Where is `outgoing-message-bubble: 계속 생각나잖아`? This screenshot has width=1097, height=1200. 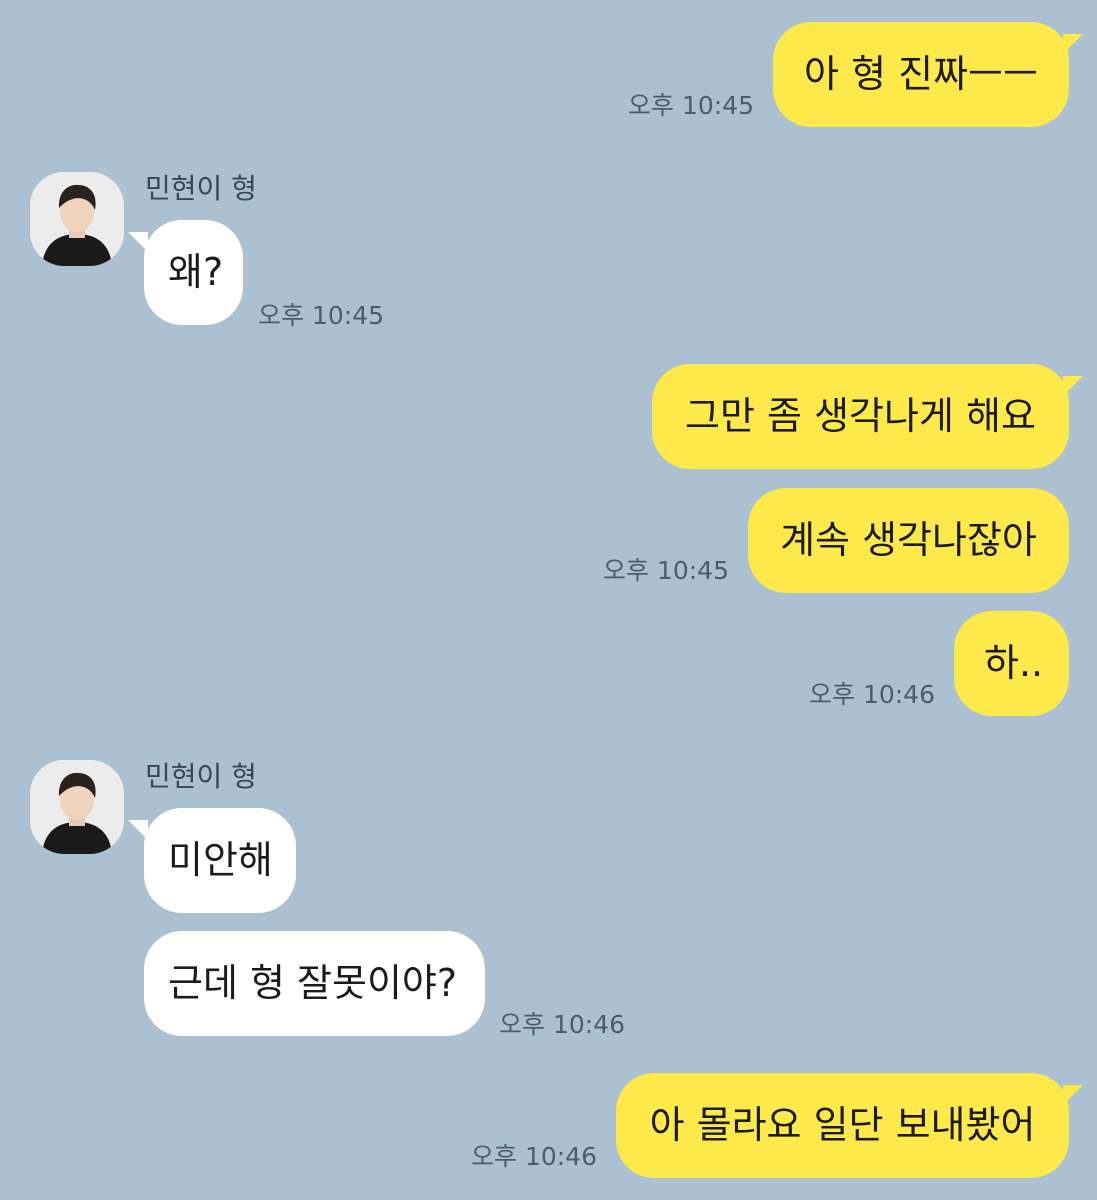 outgoing-message-bubble: 계속 생각나잖아 is located at coordinates (908, 540).